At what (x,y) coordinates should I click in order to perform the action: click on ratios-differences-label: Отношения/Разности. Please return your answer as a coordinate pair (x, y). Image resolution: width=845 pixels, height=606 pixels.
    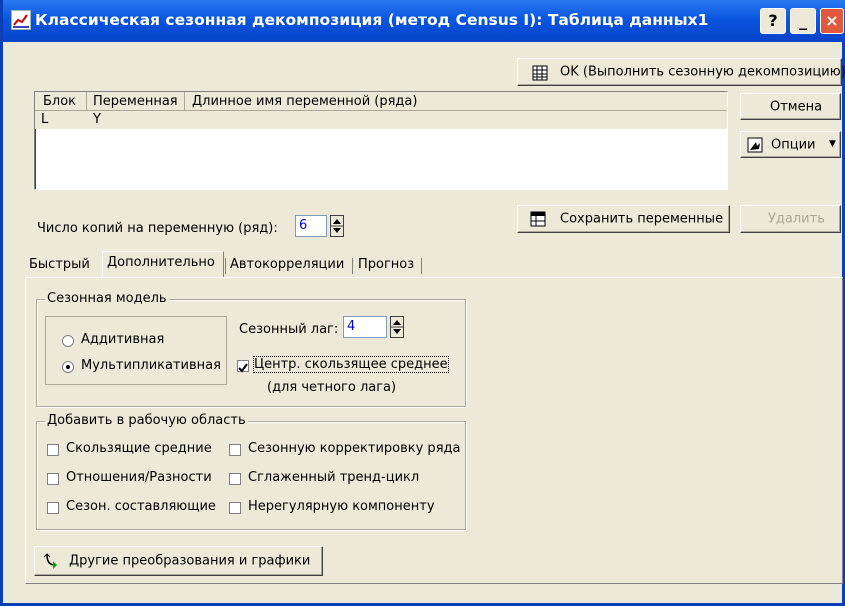
    Looking at the image, I should click on (139, 477).